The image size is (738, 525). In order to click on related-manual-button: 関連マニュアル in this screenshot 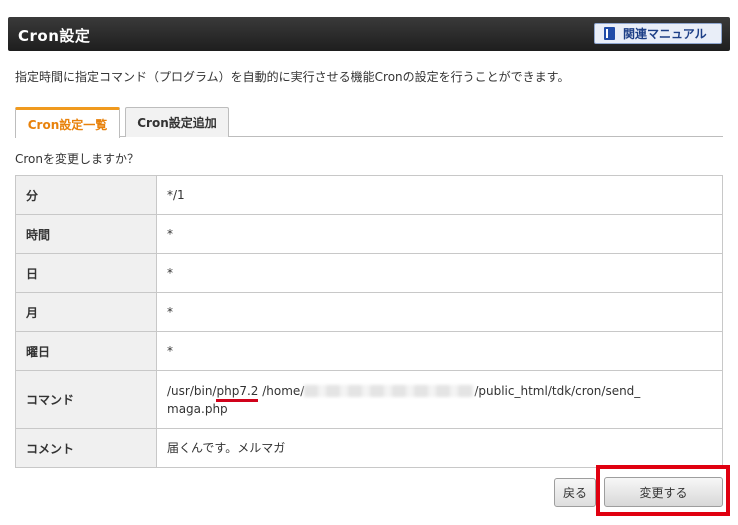, I will do `click(658, 33)`.